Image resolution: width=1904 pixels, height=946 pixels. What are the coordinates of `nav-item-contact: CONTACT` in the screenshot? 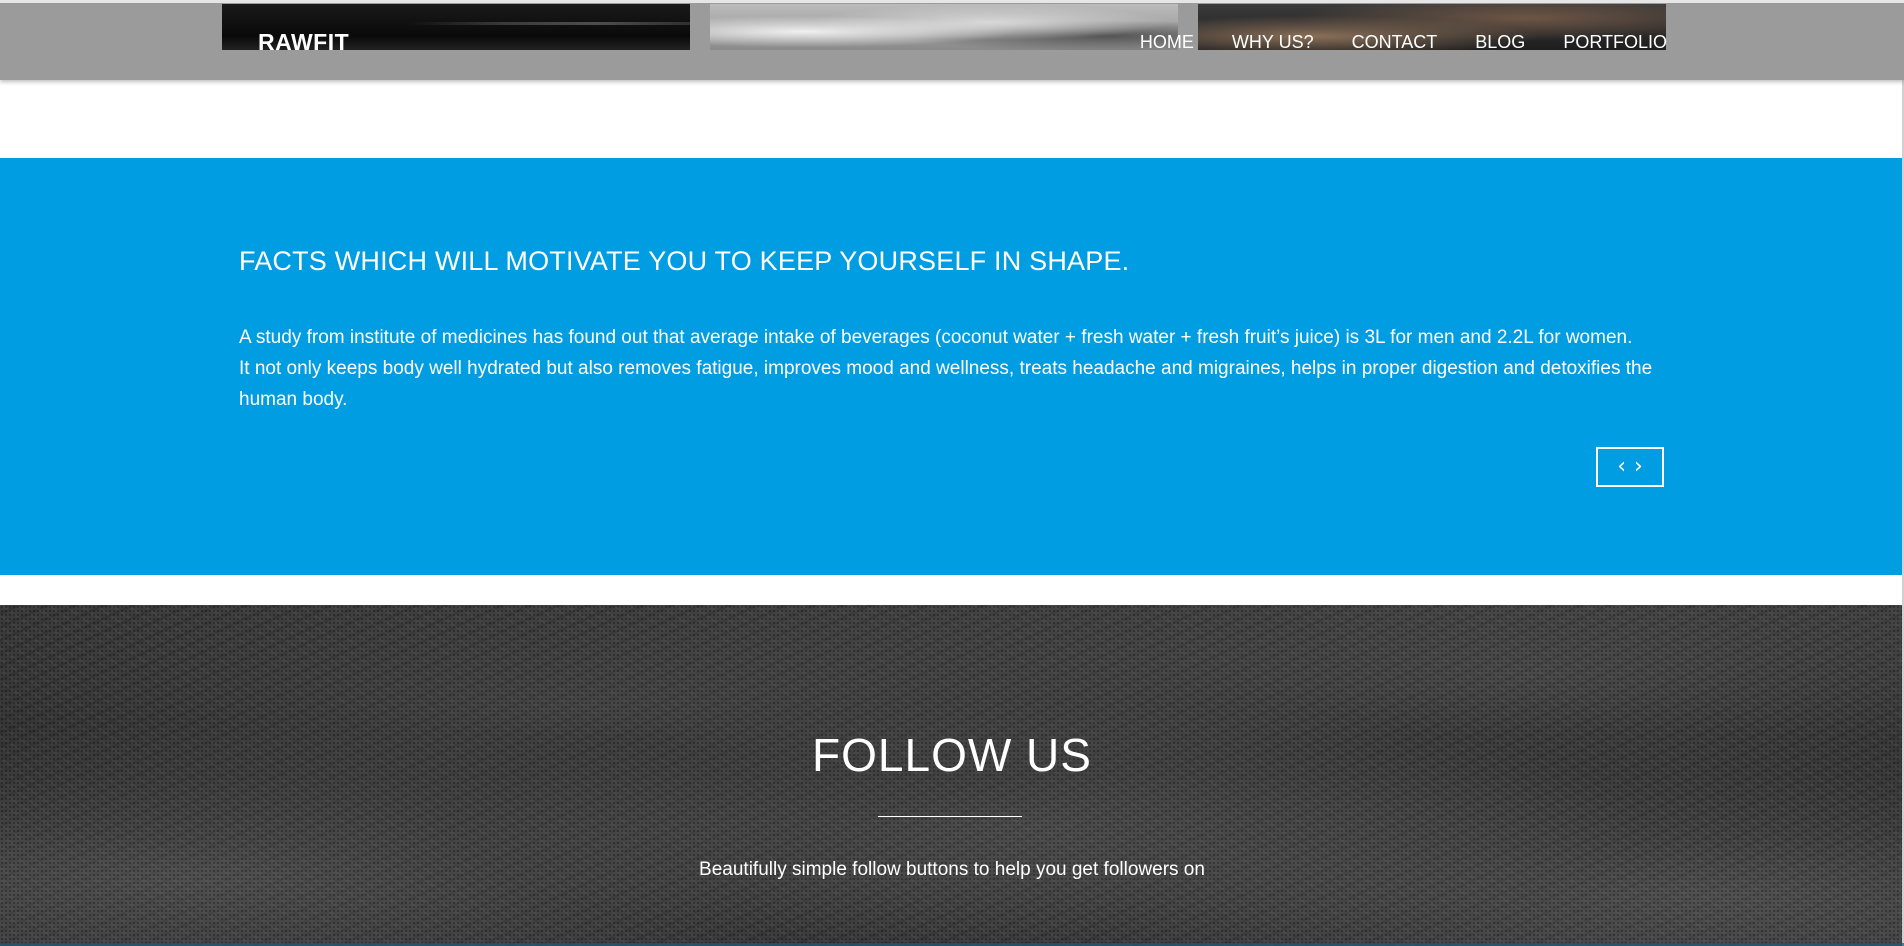 It's located at (1395, 42).